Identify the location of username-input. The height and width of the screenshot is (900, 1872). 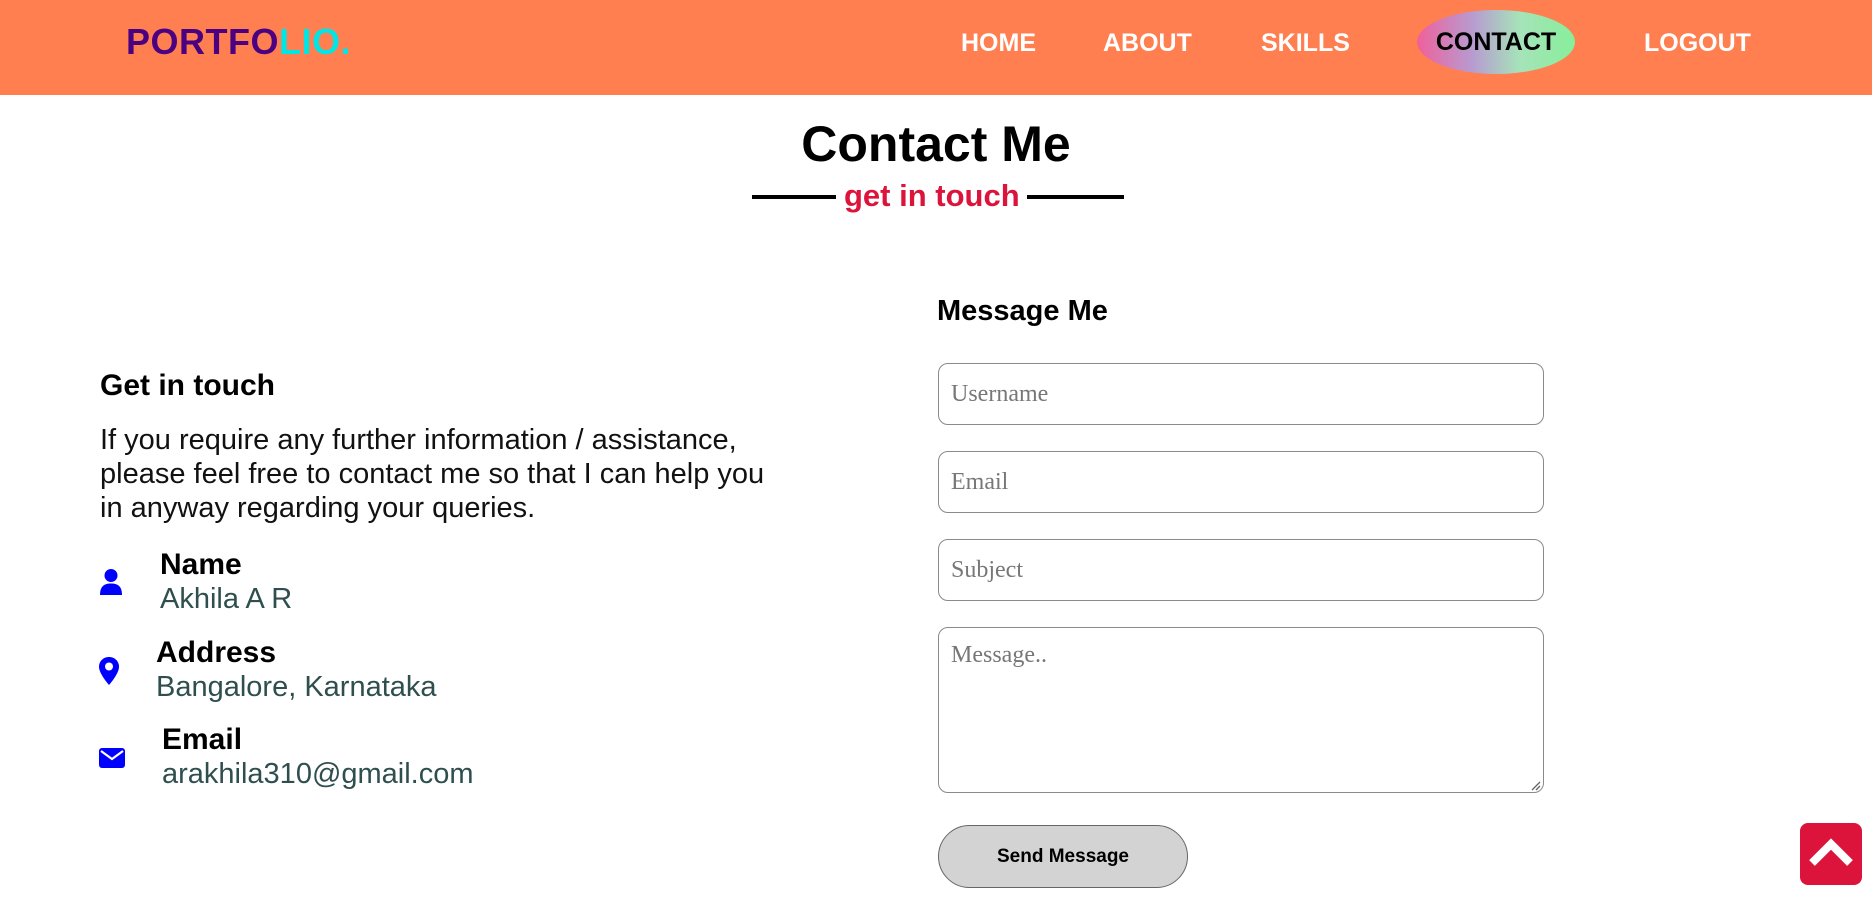
(1241, 394).